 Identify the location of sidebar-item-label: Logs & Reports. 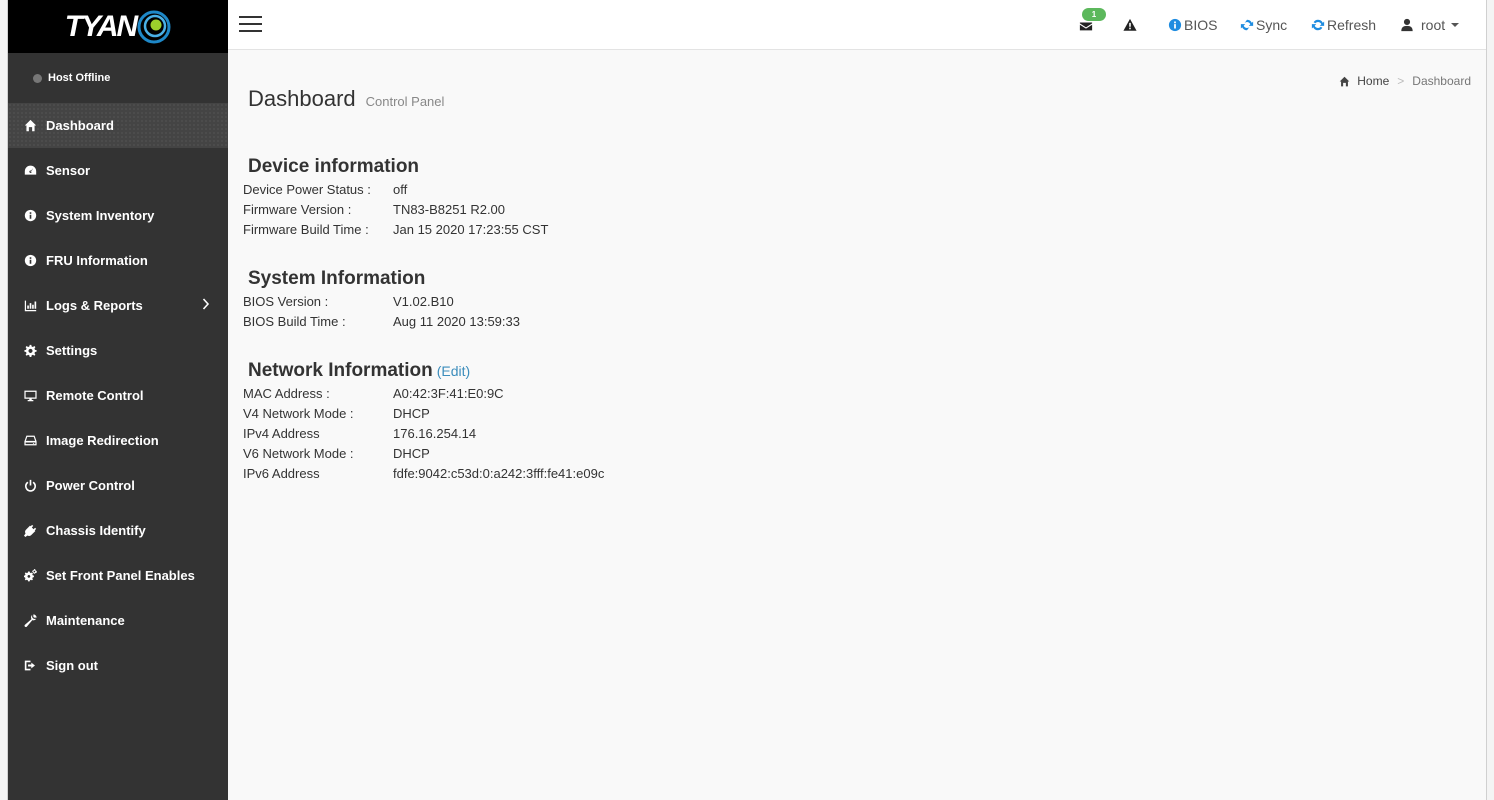
(94, 305).